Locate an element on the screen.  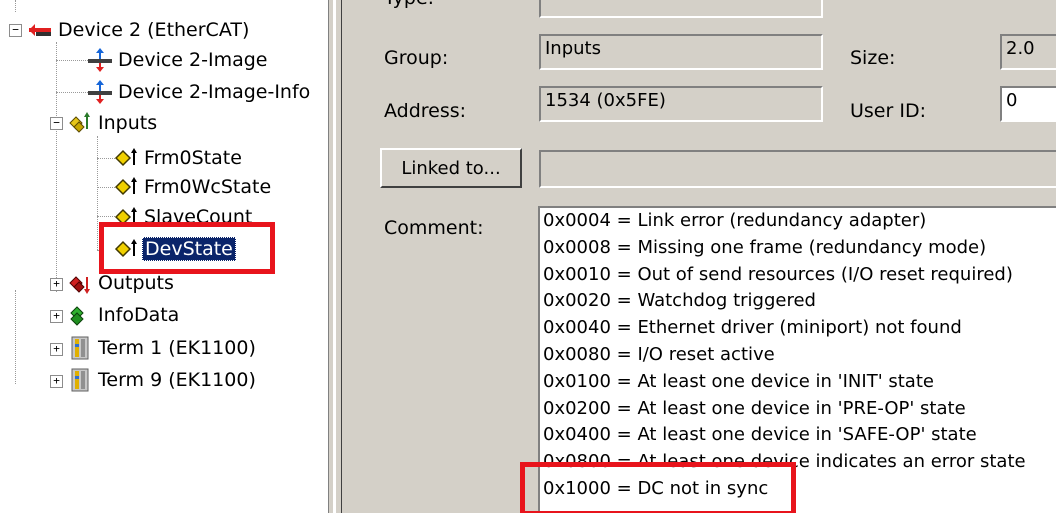
tree-item-label: Term 1 (EK1100) is located at coordinates (177, 348).